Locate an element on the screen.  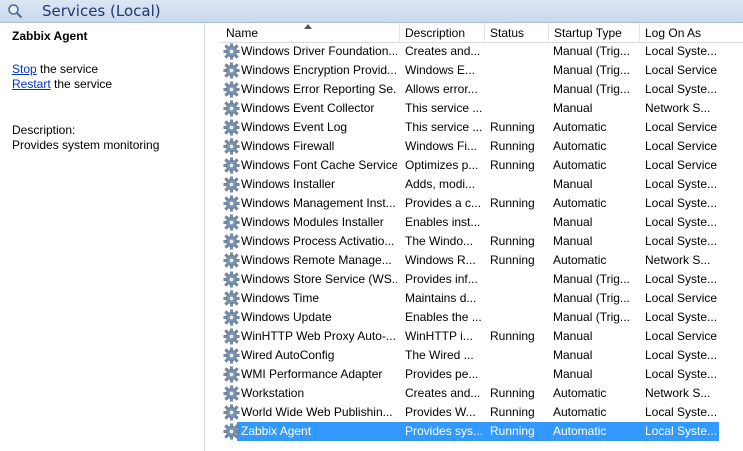
service-name-cell: Windows Modules Installer is located at coordinates (312, 222).